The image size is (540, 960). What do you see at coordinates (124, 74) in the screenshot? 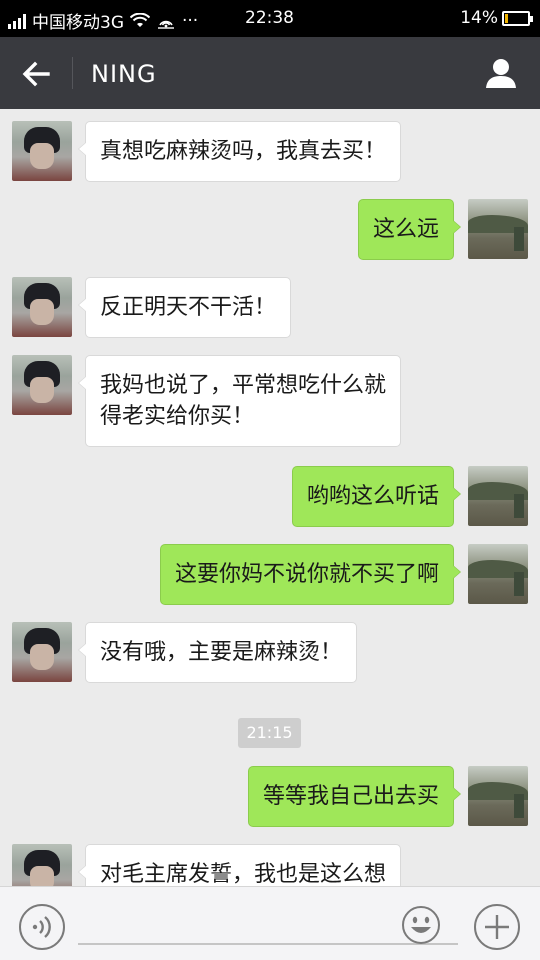
I see `chat-title: NING` at bounding box center [124, 74].